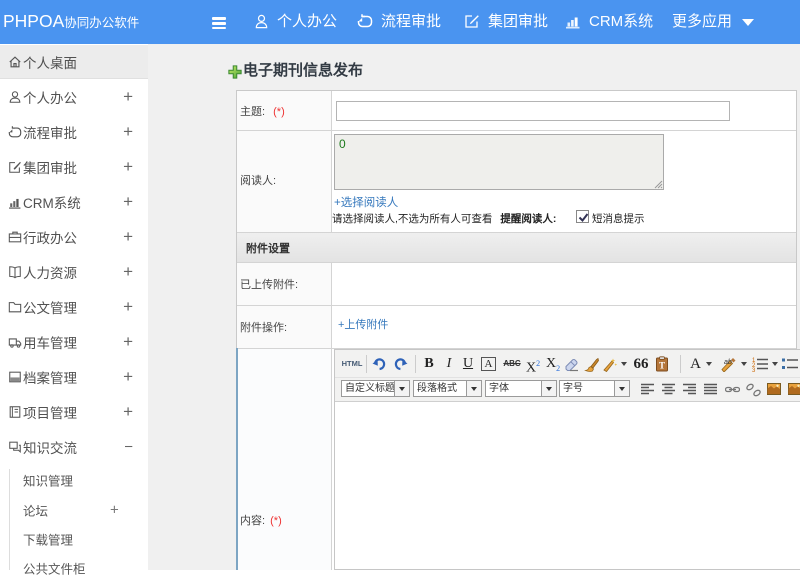  I want to click on svg-text: ab, so click(728, 362).